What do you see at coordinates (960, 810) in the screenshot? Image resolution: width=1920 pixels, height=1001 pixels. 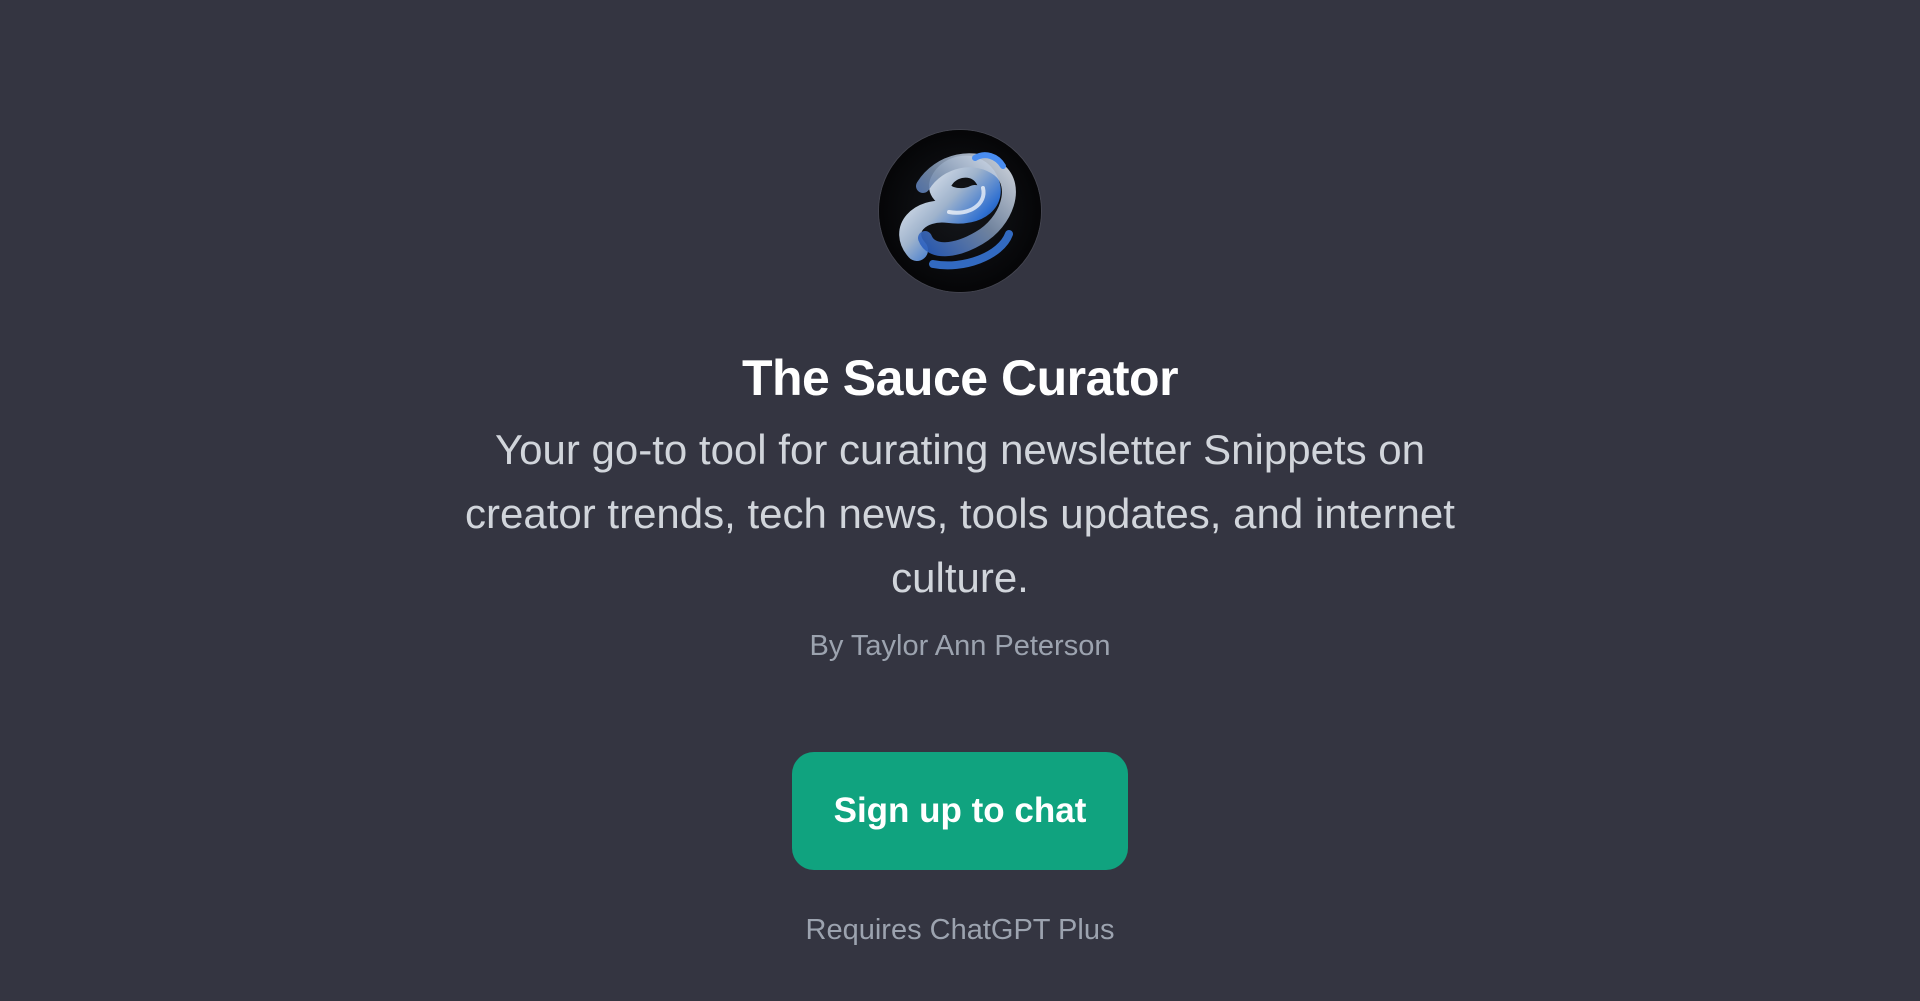 I see `sign-up-to-chat-button: Sign up to chat` at bounding box center [960, 810].